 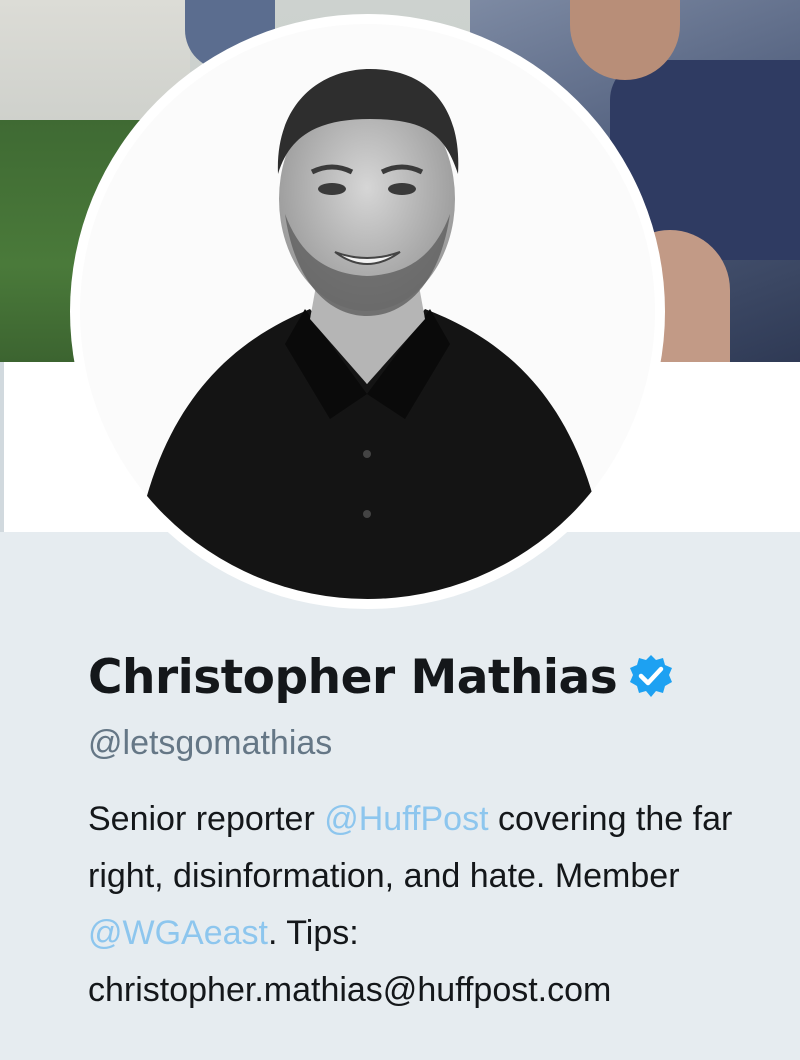 What do you see at coordinates (206, 819) in the screenshot?
I see `bio-text-1: Senior reporter` at bounding box center [206, 819].